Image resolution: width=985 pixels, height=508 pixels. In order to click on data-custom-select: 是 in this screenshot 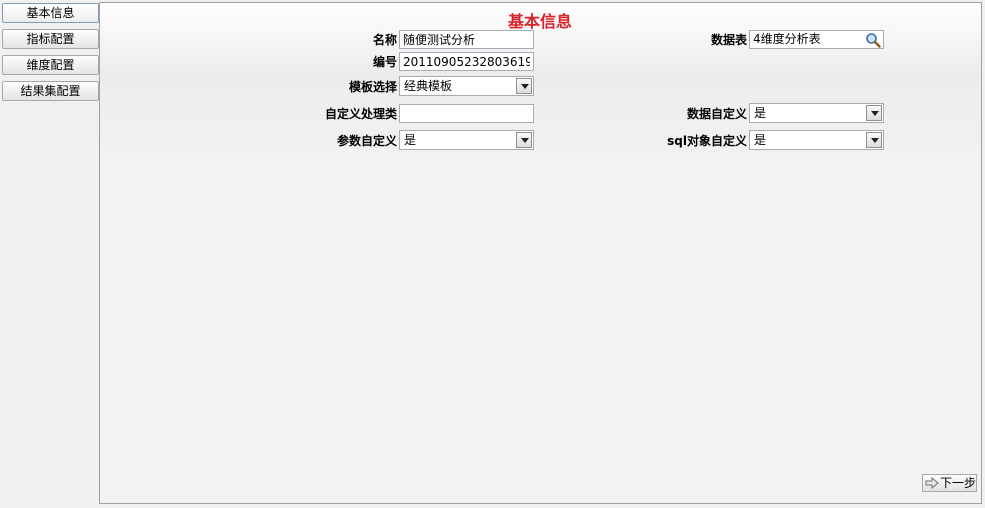, I will do `click(816, 113)`.